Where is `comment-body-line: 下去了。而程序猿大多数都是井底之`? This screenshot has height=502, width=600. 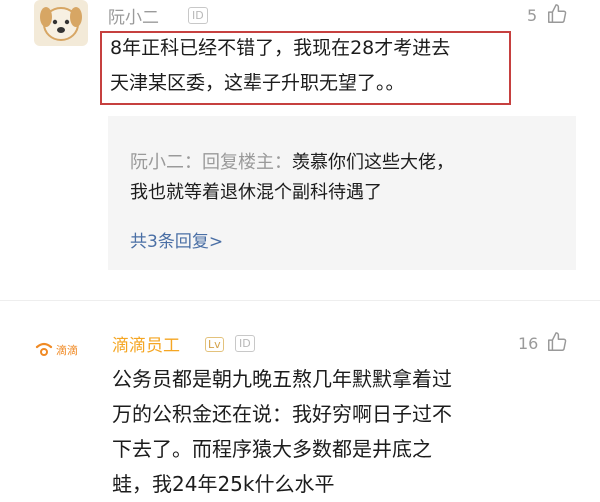
comment-body-line: 下去了。而程序猿大多数都是井底之 is located at coordinates (272, 449).